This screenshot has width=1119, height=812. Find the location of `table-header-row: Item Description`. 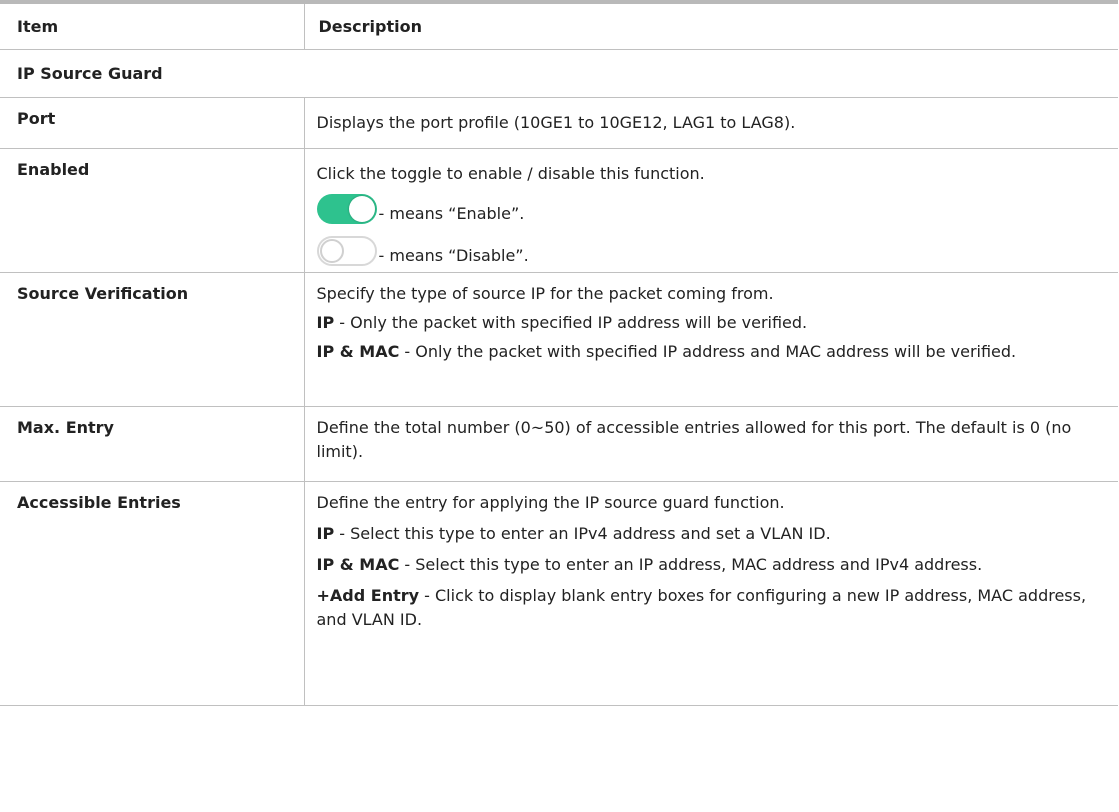

table-header-row: Item Description is located at coordinates (559, 25).